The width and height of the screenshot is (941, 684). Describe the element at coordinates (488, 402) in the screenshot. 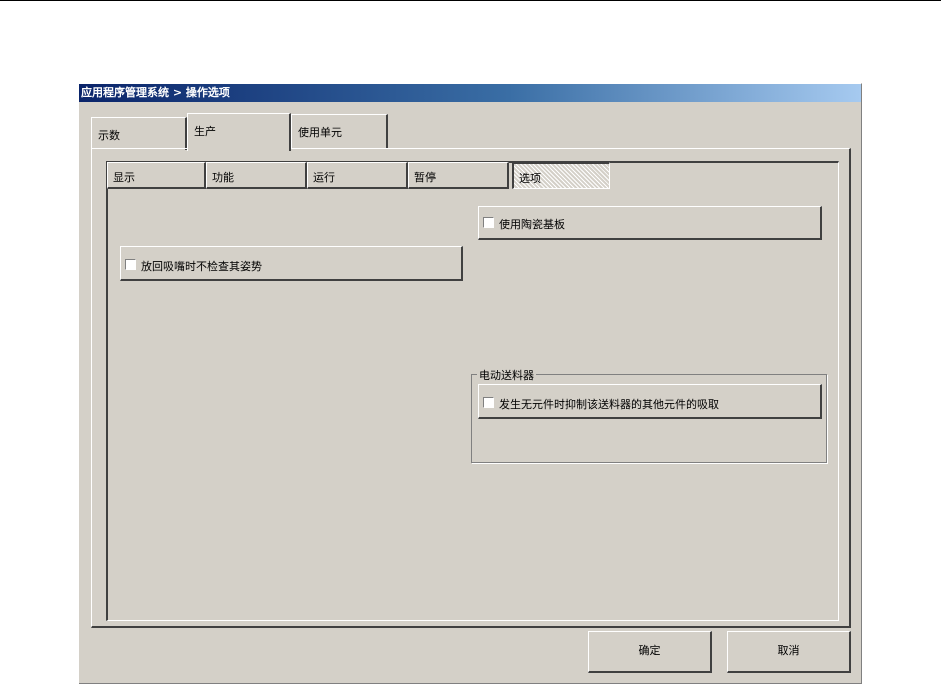

I see `suppress-pickup-checkbox` at that location.